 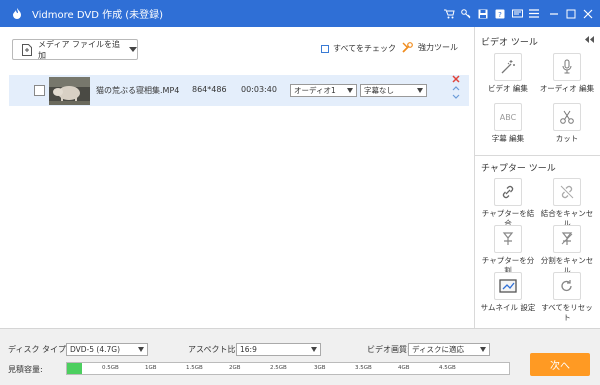 What do you see at coordinates (567, 312) in the screenshot?
I see `reset-all-label: すべてをリセット` at bounding box center [567, 312].